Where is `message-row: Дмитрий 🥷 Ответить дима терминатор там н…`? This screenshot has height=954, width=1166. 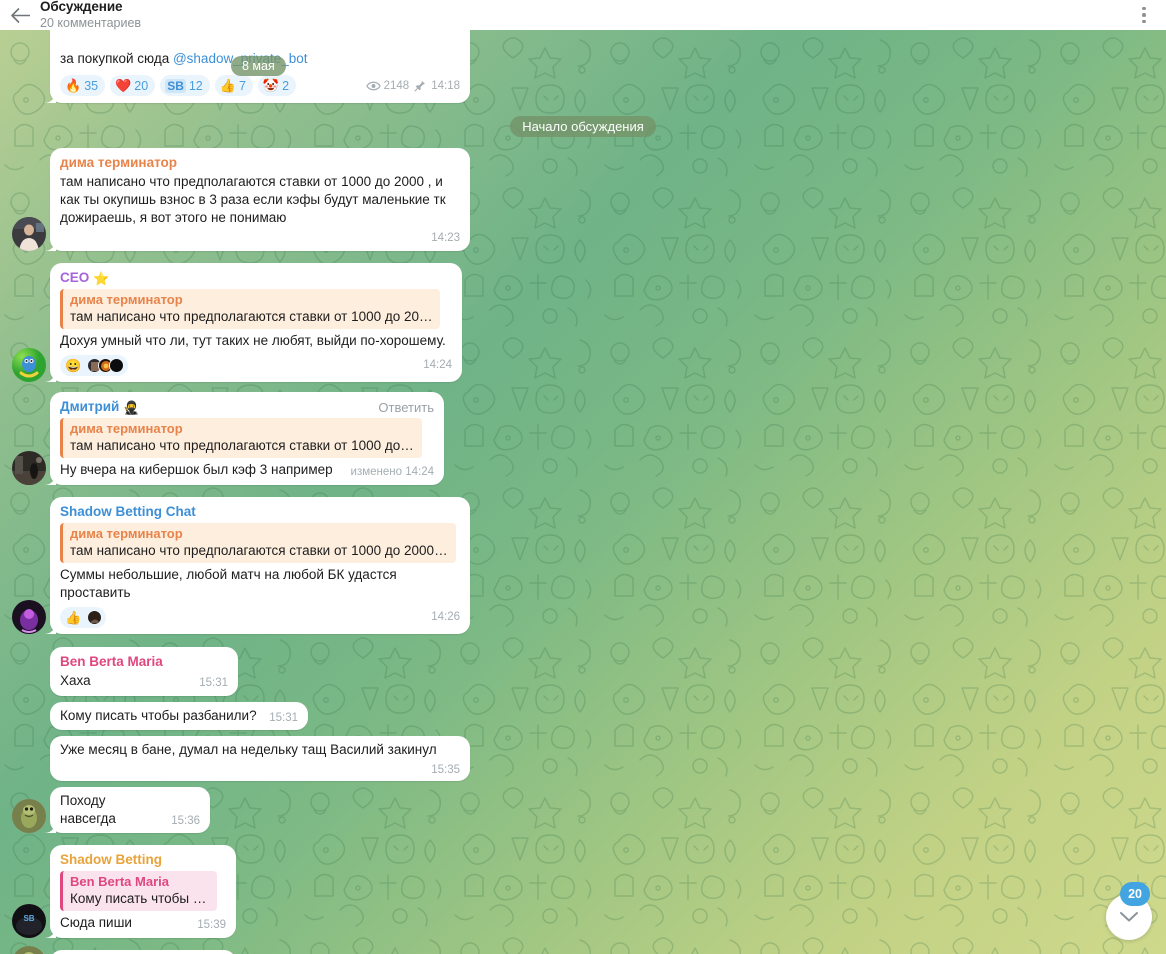 message-row: Дмитрий 🥷 Ответить дима терминатор там н… is located at coordinates (587, 438).